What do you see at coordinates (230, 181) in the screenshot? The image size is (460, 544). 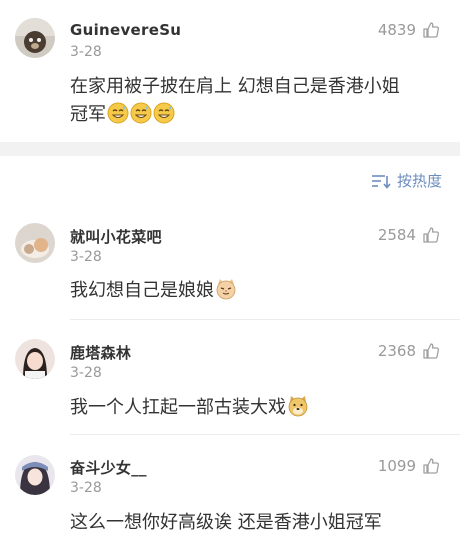 I see `sort-bar: 按热度` at bounding box center [230, 181].